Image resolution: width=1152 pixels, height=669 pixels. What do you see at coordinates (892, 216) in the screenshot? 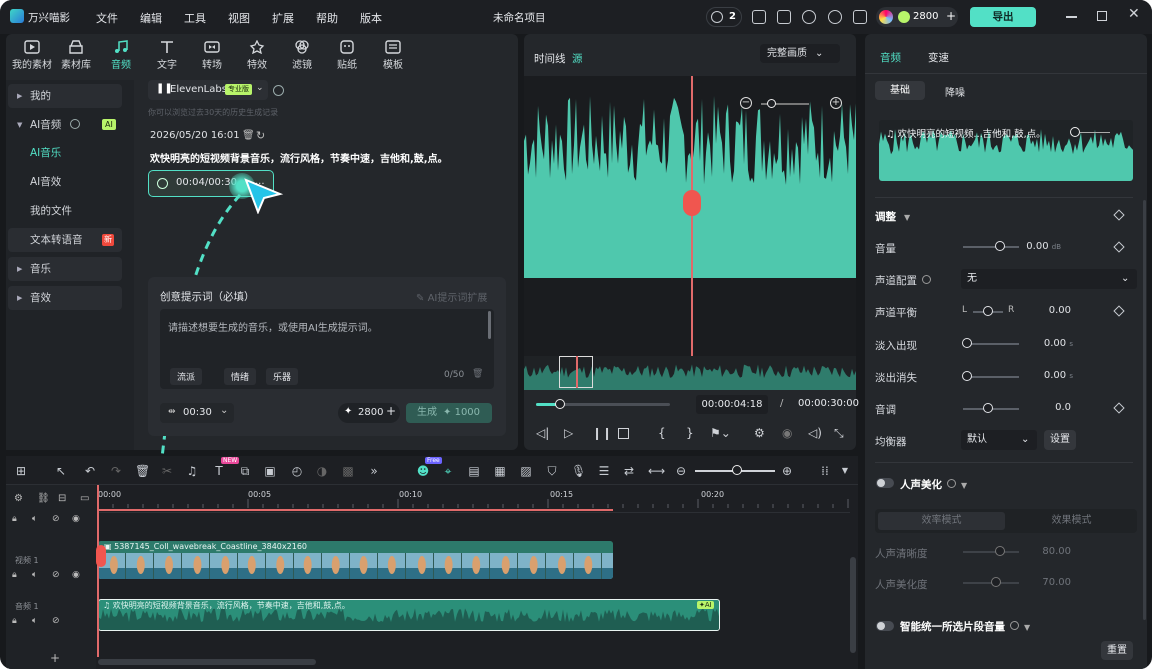
I see `adjust-heading: 调整 ▼` at bounding box center [892, 216].